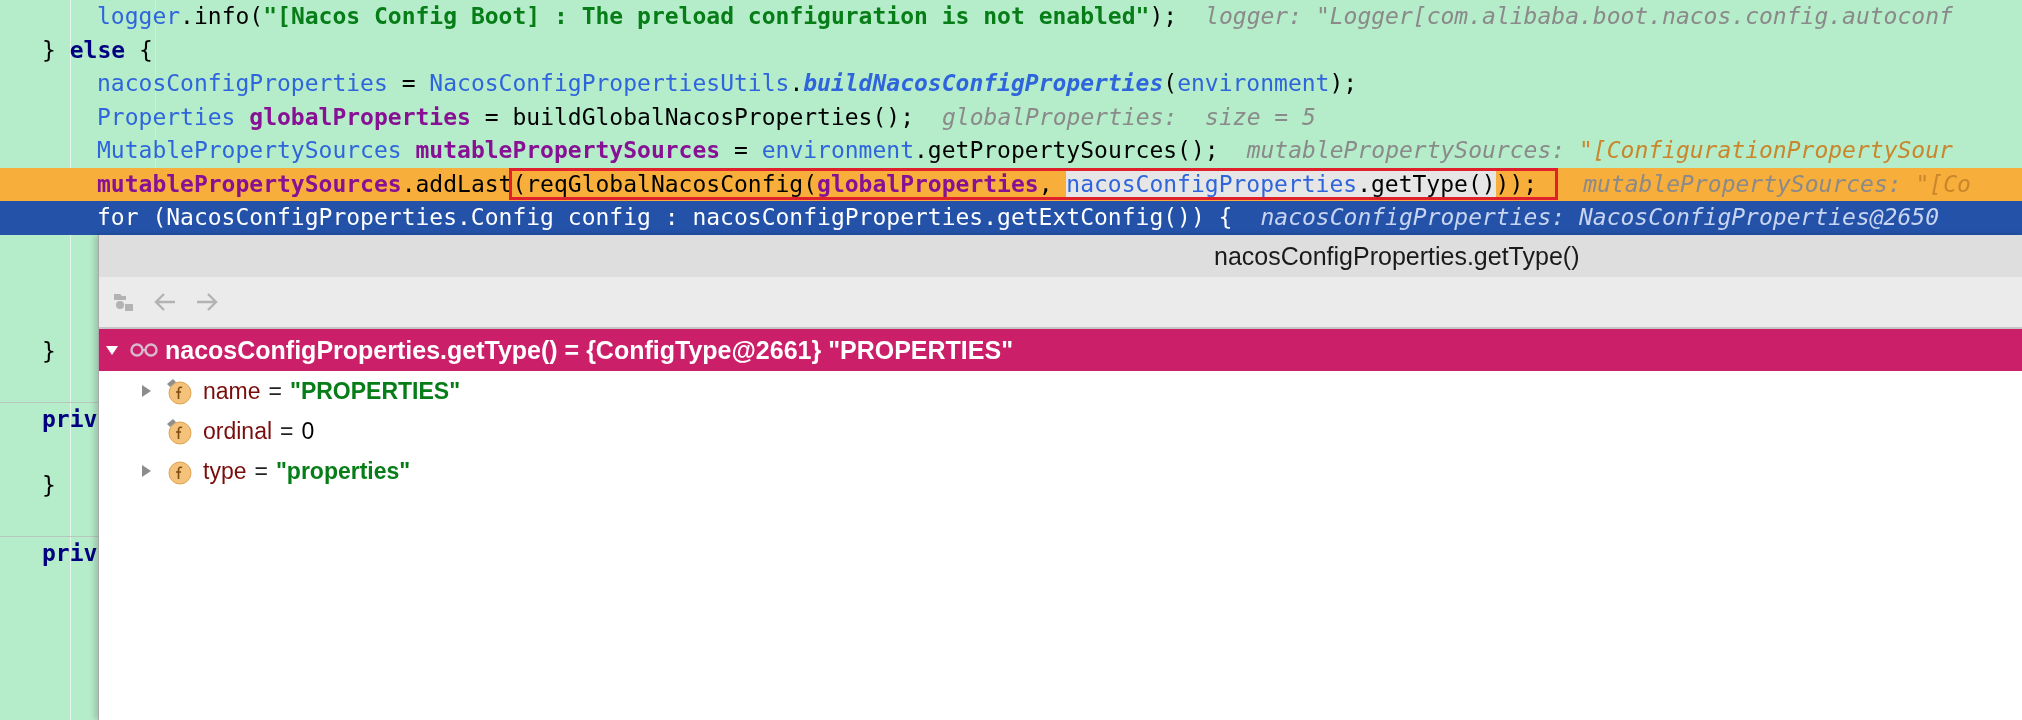  What do you see at coordinates (97, 50) in the screenshot?
I see `code-line: } else {` at bounding box center [97, 50].